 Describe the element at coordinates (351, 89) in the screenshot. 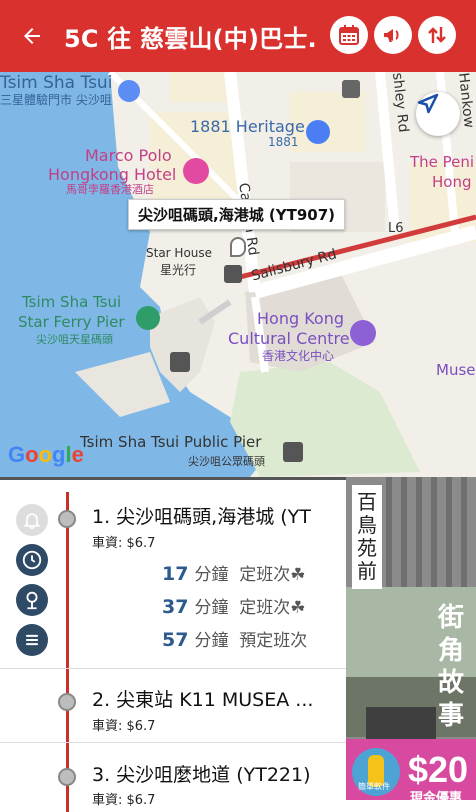

I see `bus-stop-icon` at that location.